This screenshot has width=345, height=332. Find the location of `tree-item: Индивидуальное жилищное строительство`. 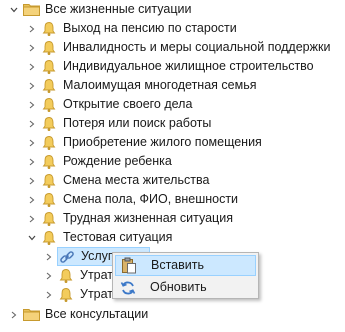

tree-item: Индивидуальное жилищное строительство is located at coordinates (170, 66).